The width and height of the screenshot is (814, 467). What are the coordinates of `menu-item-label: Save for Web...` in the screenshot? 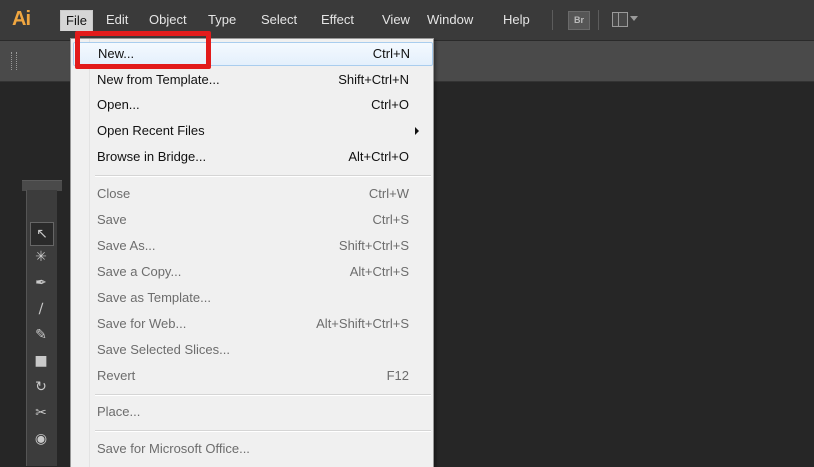 It's located at (142, 323).